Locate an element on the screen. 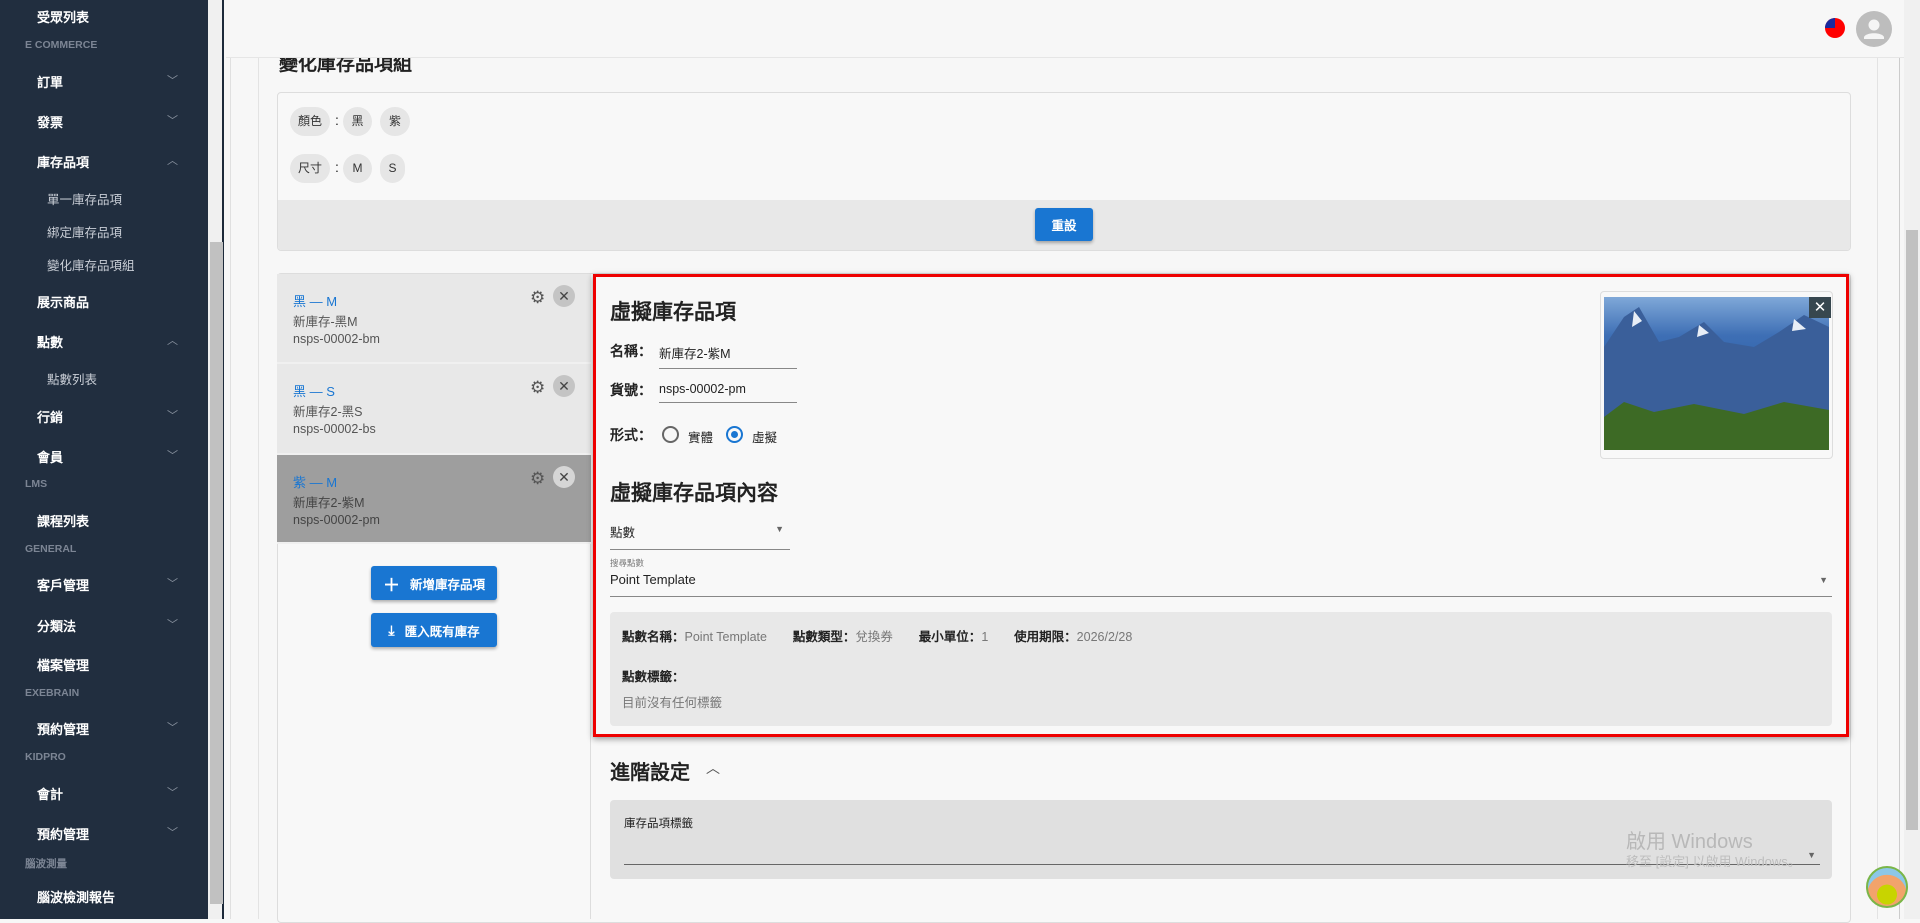  item-code: nsps-00002-bm is located at coordinates (336, 339).